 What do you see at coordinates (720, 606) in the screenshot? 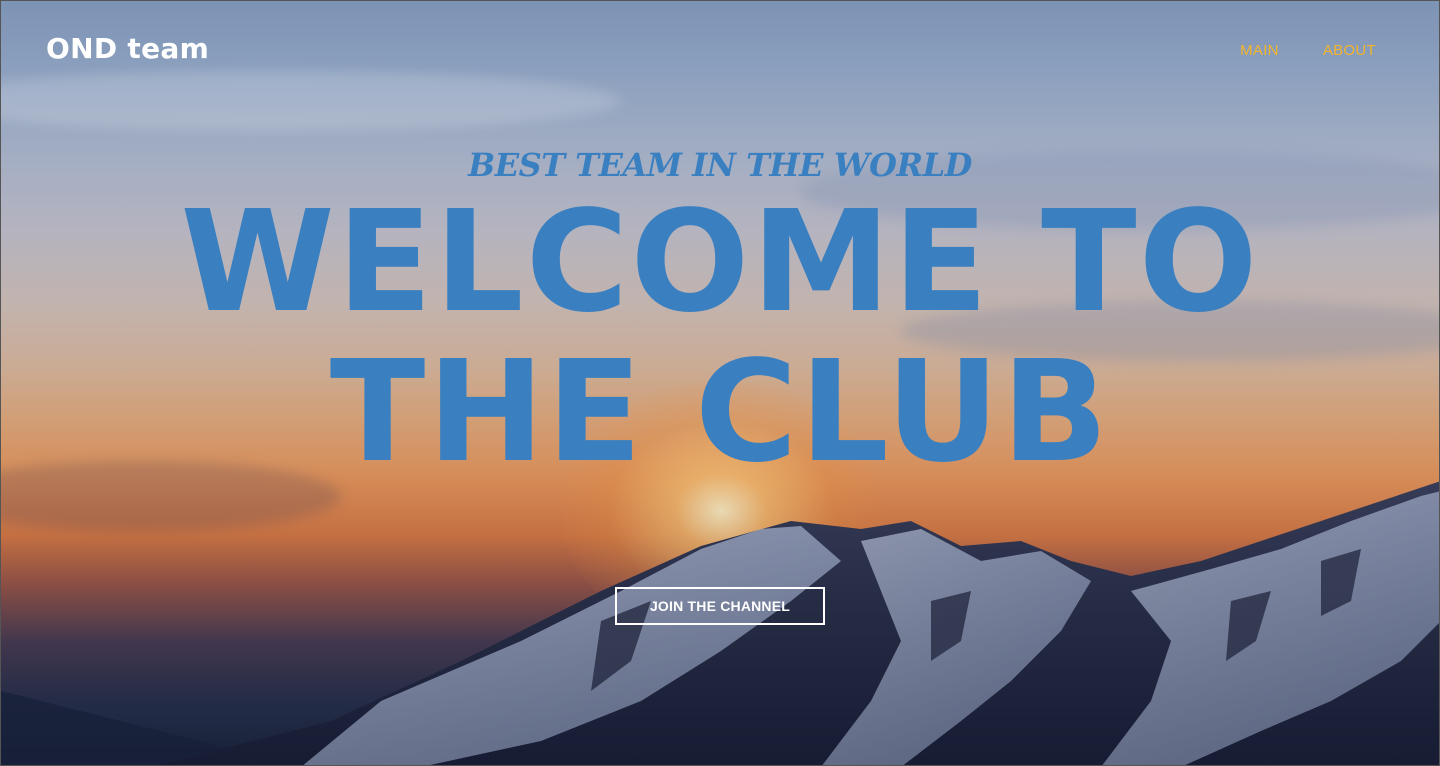
I see `join-channel-button: JOIN THE CHANNEL` at bounding box center [720, 606].